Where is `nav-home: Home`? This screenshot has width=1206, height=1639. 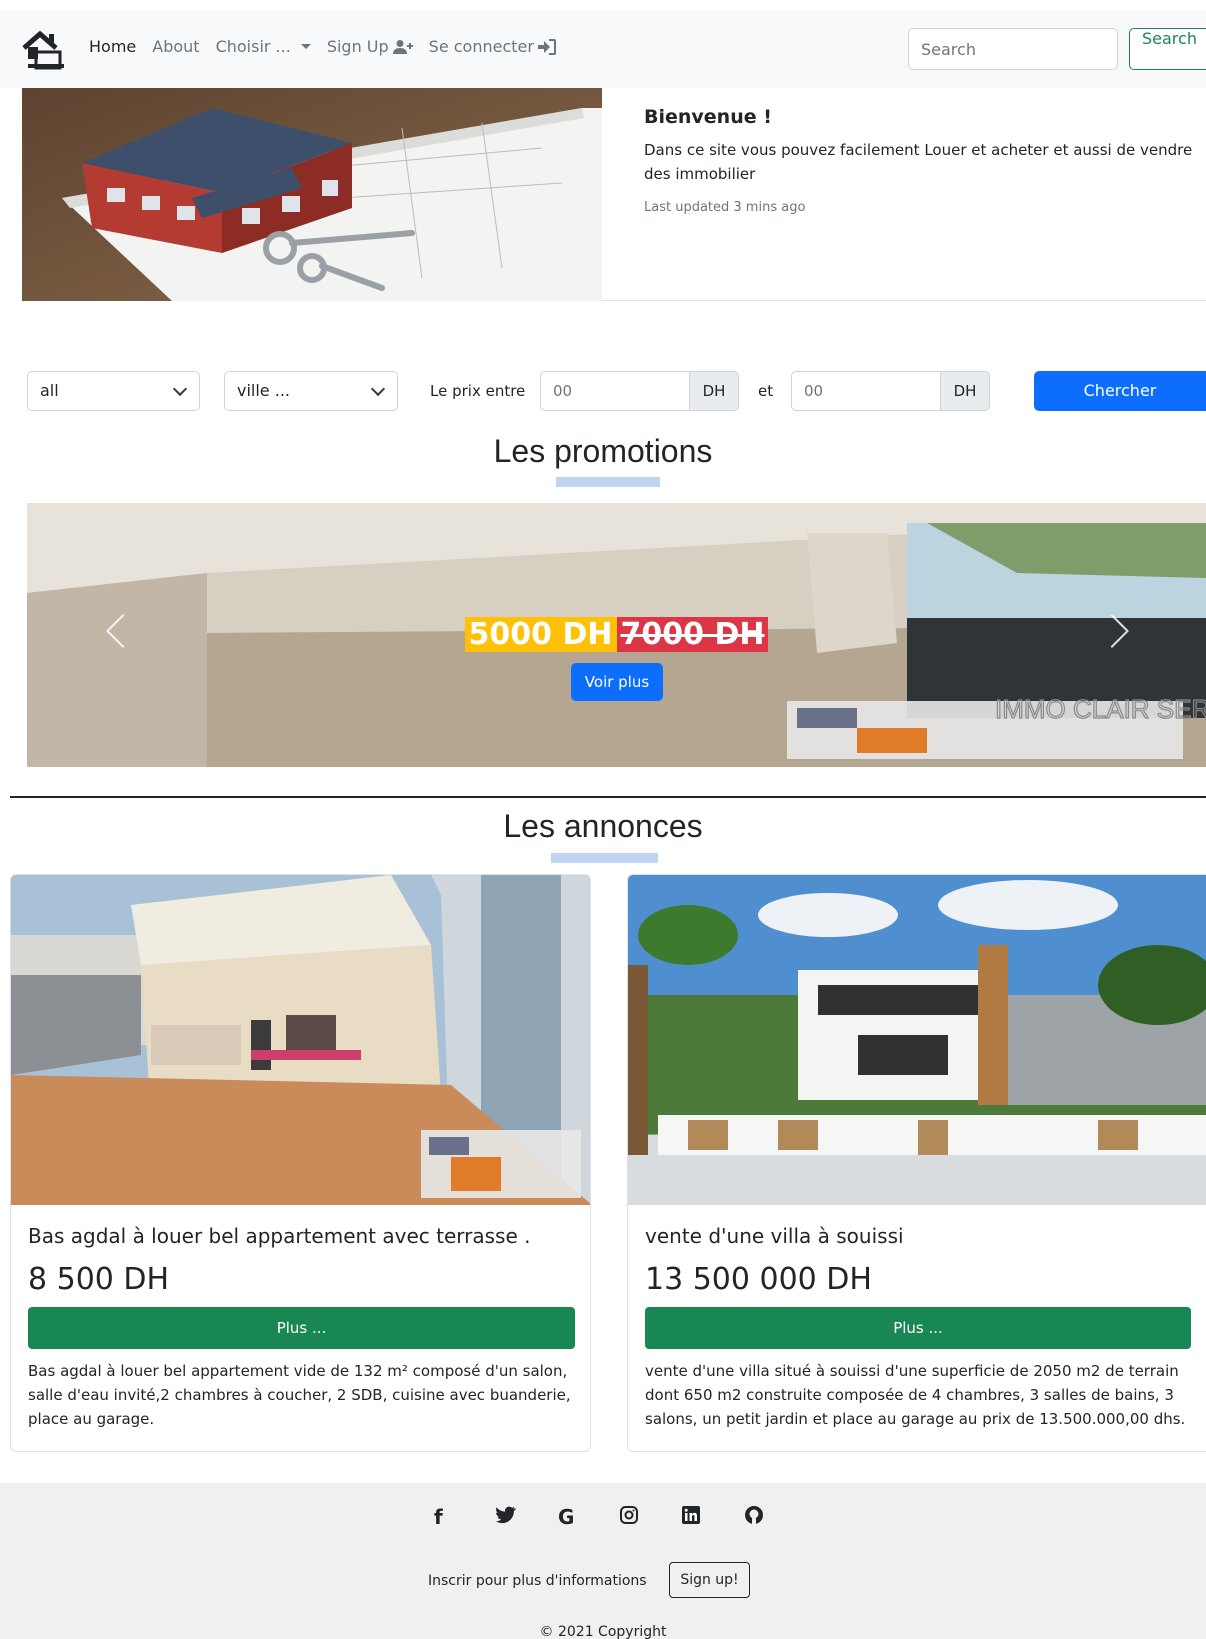
nav-home: Home is located at coordinates (112, 46).